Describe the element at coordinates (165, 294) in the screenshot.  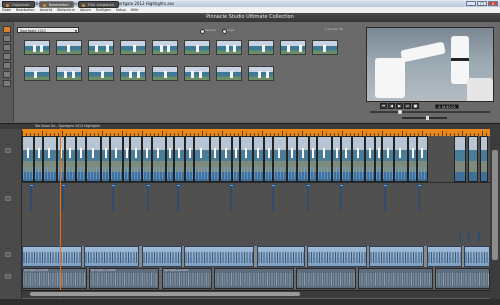
I see `timeline-scroll-thumb` at that location.